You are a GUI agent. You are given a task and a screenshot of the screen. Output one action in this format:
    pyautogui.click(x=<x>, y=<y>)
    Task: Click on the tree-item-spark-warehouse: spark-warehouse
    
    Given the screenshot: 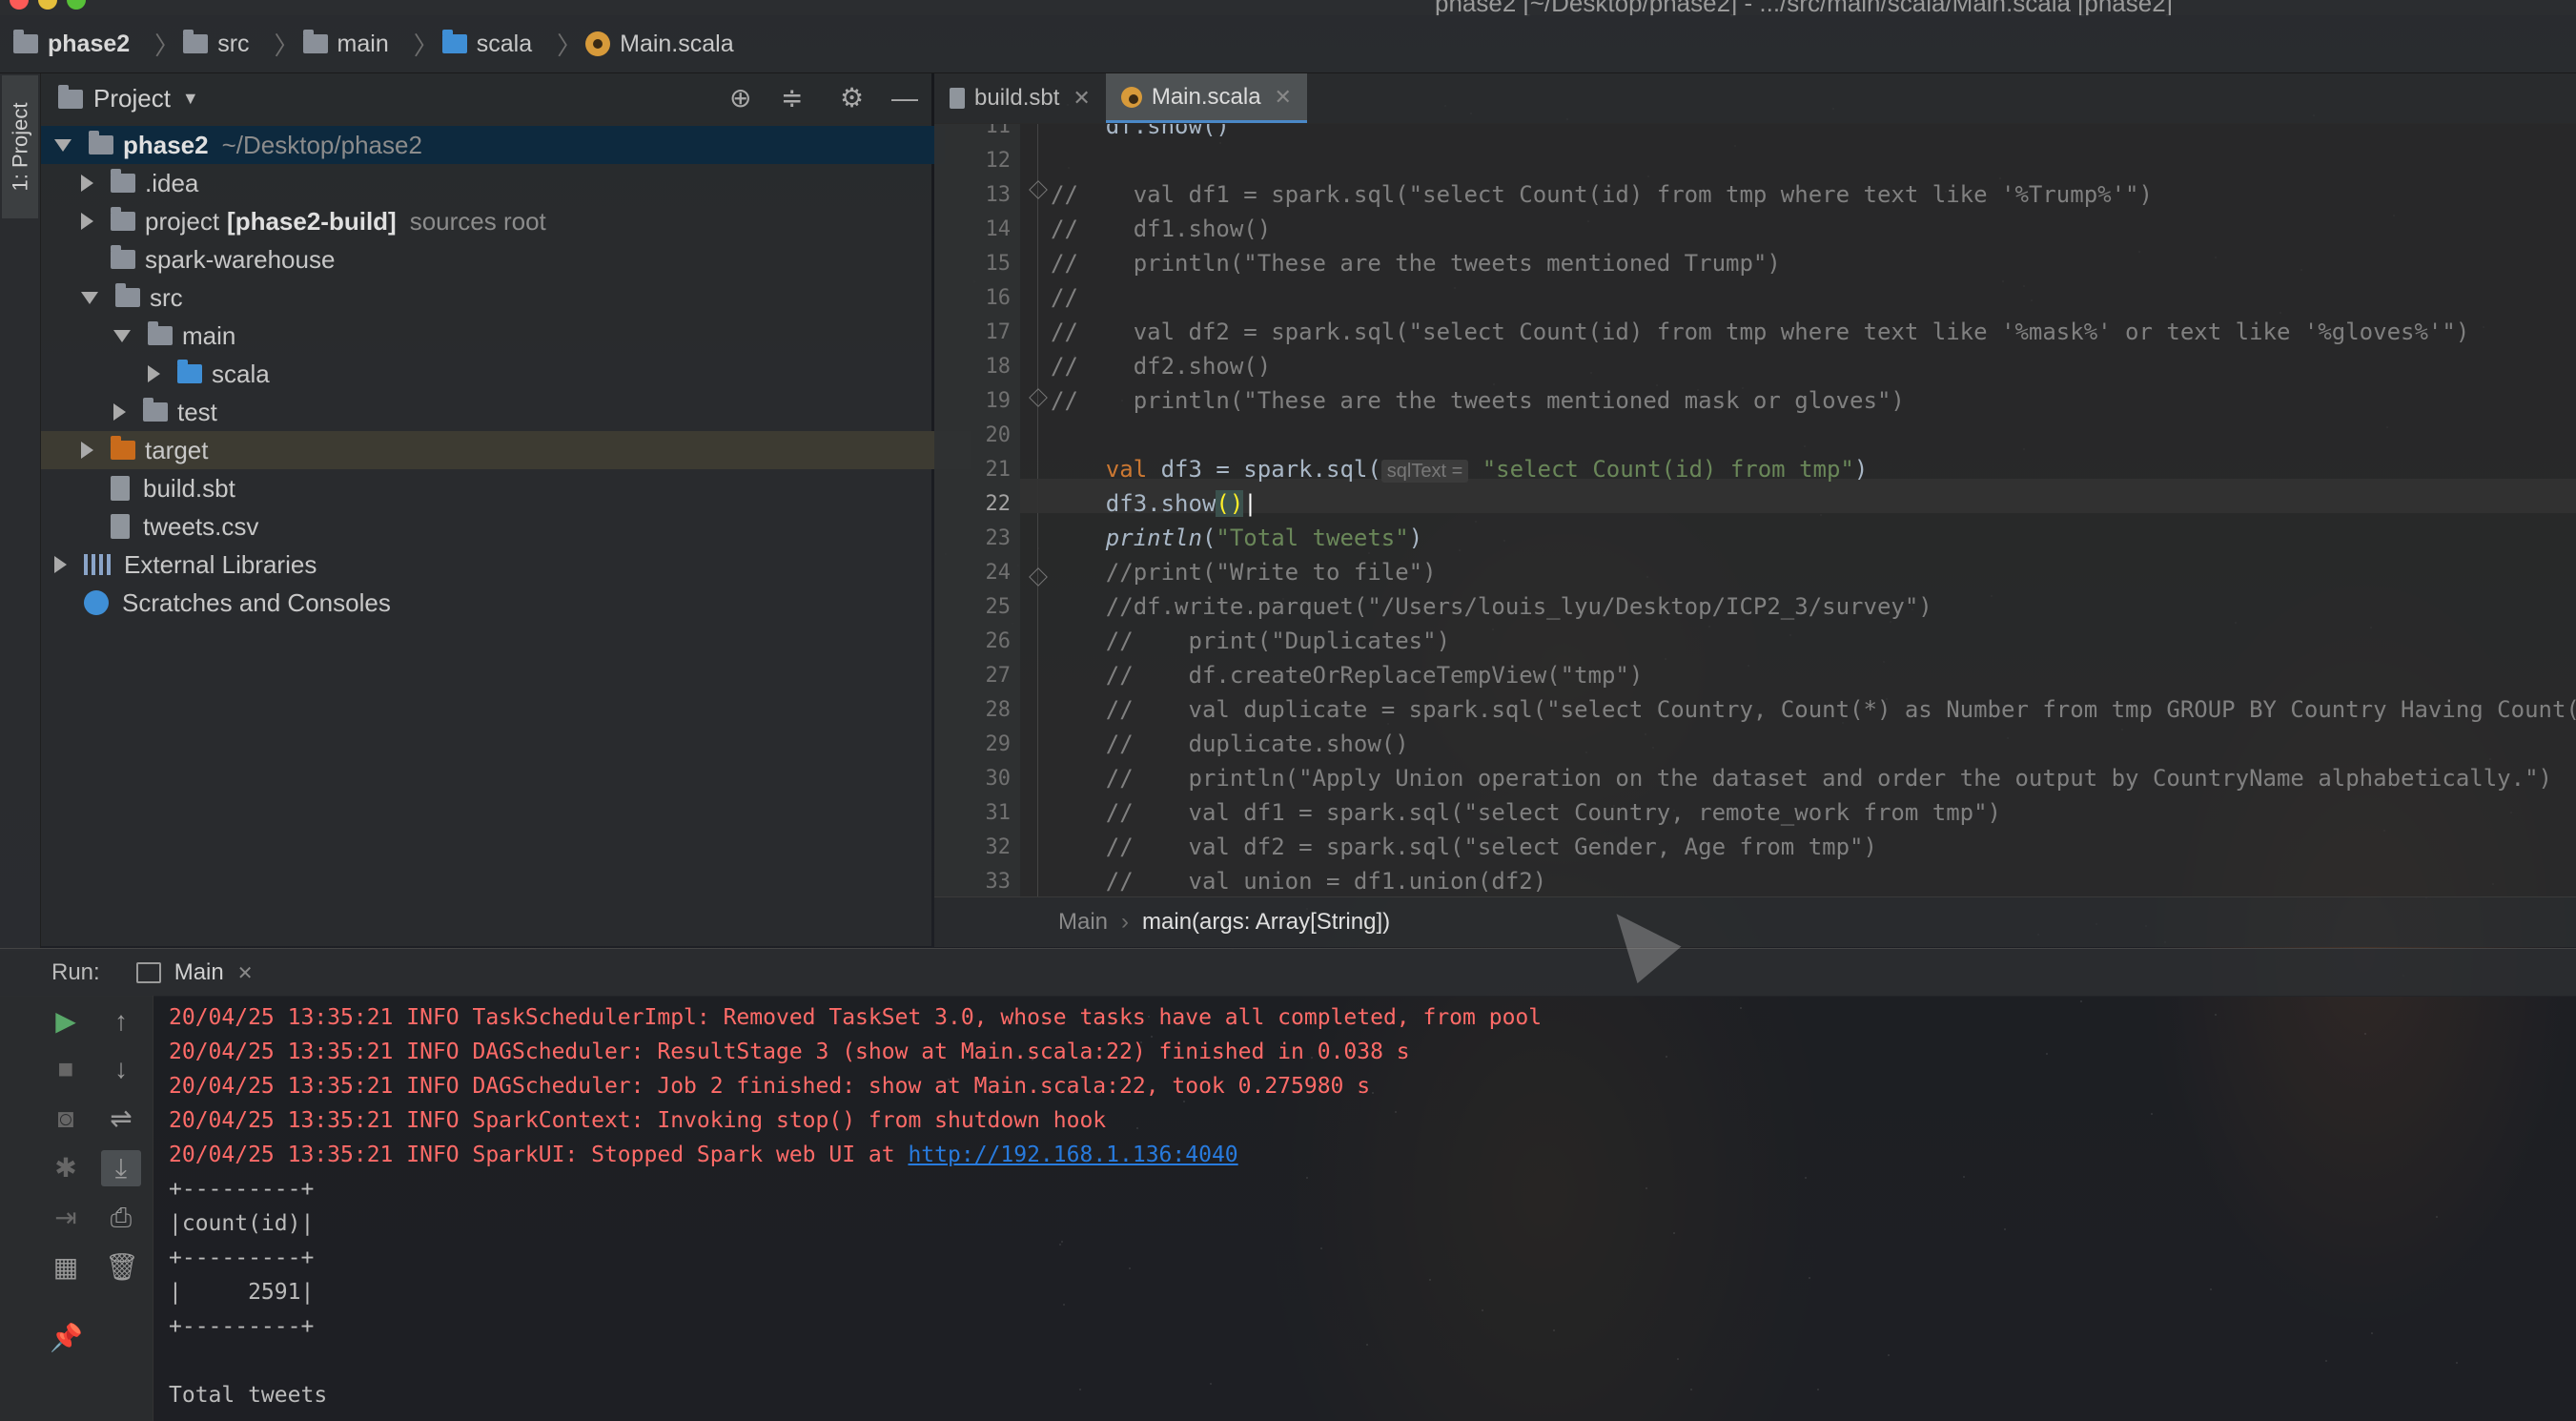 What is the action you would take?
    pyautogui.click(x=506, y=259)
    